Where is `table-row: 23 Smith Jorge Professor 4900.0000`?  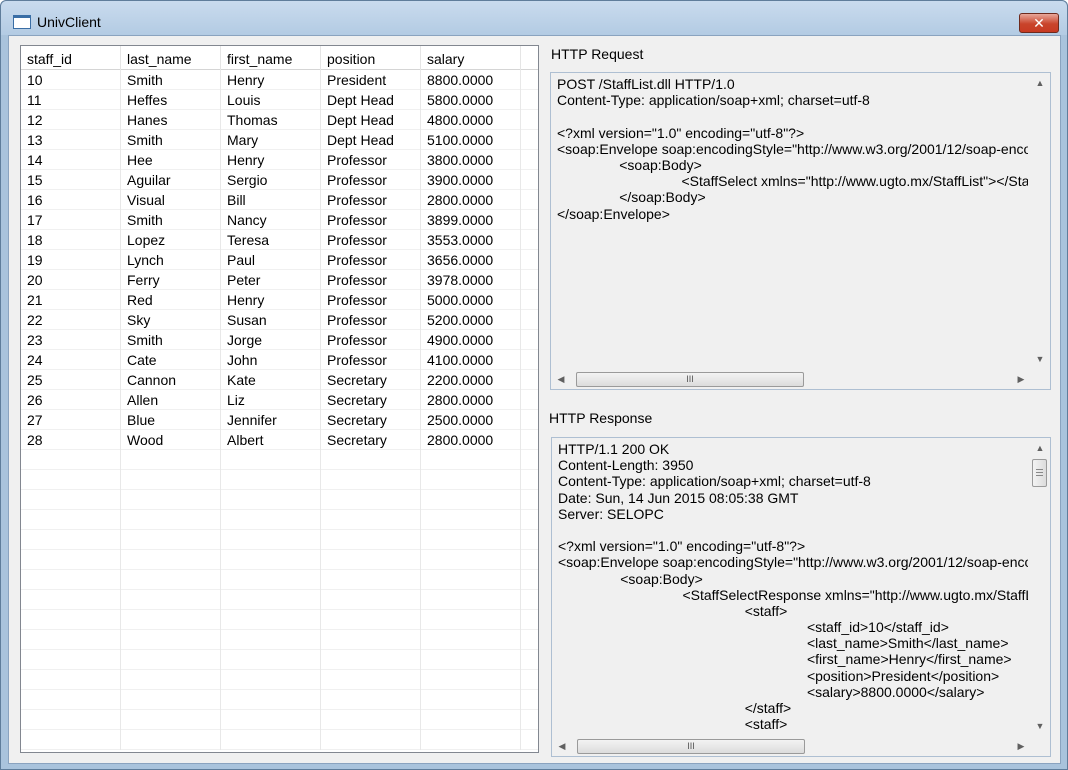
table-row: 23 Smith Jorge Professor 4900.0000 is located at coordinates (279, 340).